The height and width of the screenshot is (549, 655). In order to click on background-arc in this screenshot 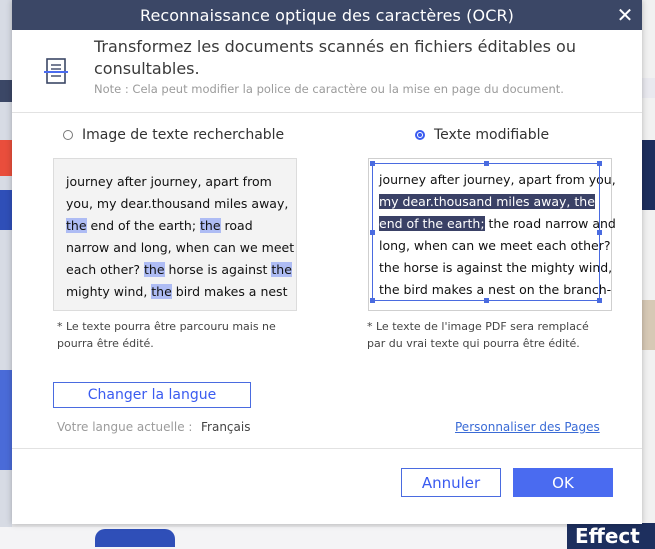, I will do `click(135, 538)`.